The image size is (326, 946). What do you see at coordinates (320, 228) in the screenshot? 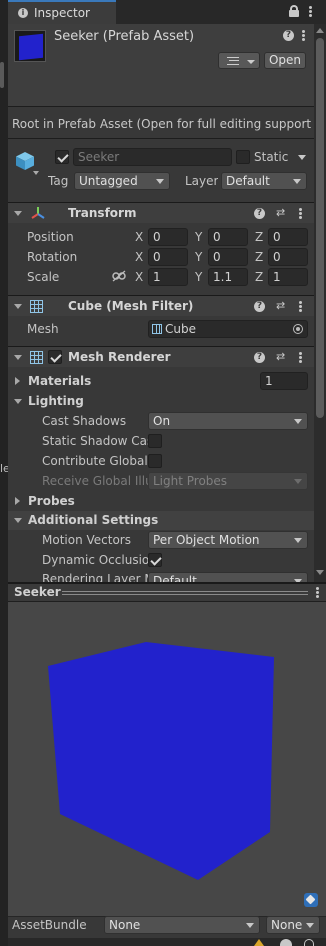
I see `scrollbar-thumb` at bounding box center [320, 228].